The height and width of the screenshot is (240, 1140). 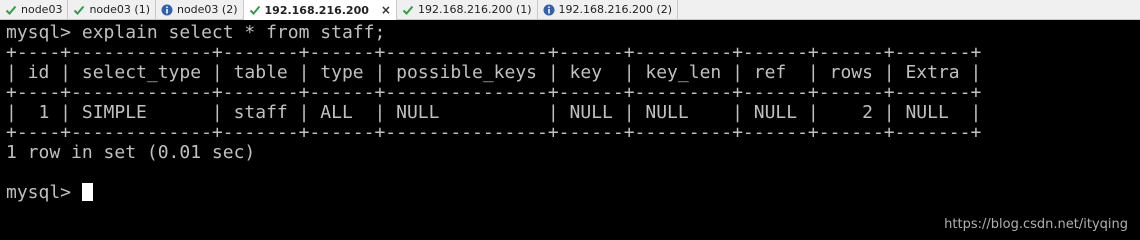 I want to click on tab-192-168-216-200-2: 192.168.216.200 (2), so click(x=608, y=9).